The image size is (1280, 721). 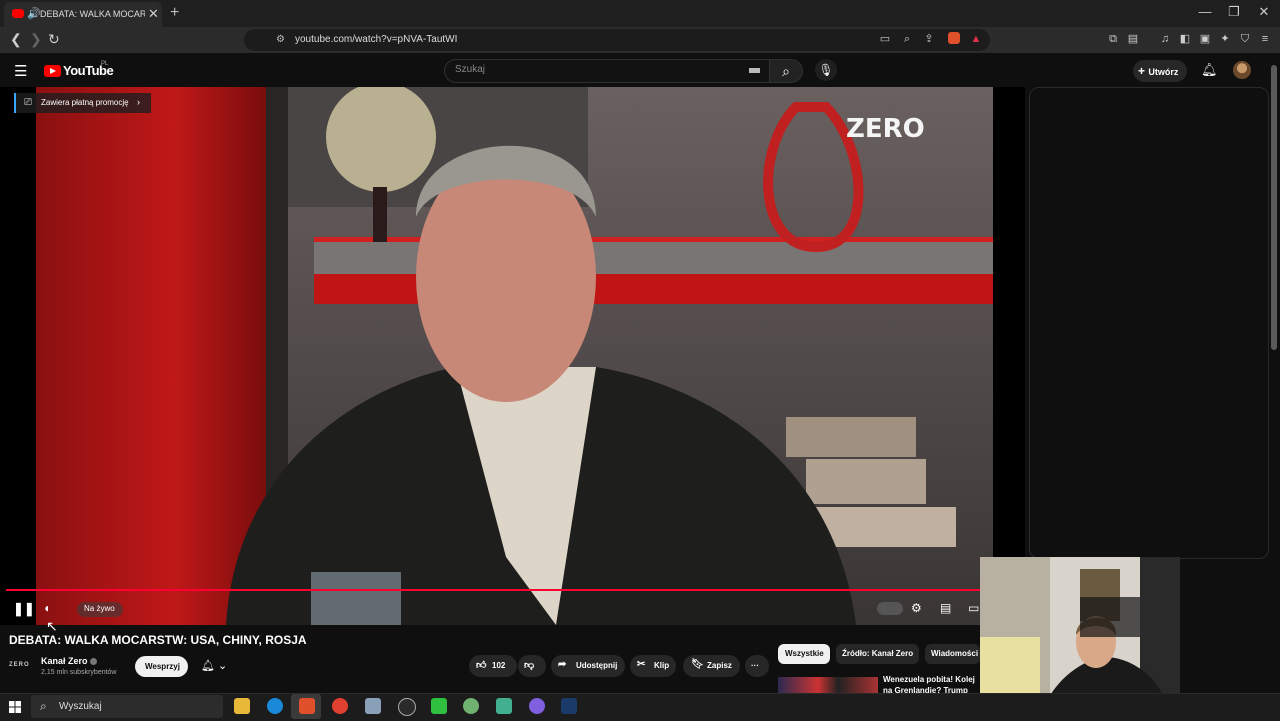 What do you see at coordinates (43, 706) in the screenshot?
I see `taskbar-search-icon: ⌕` at bounding box center [43, 706].